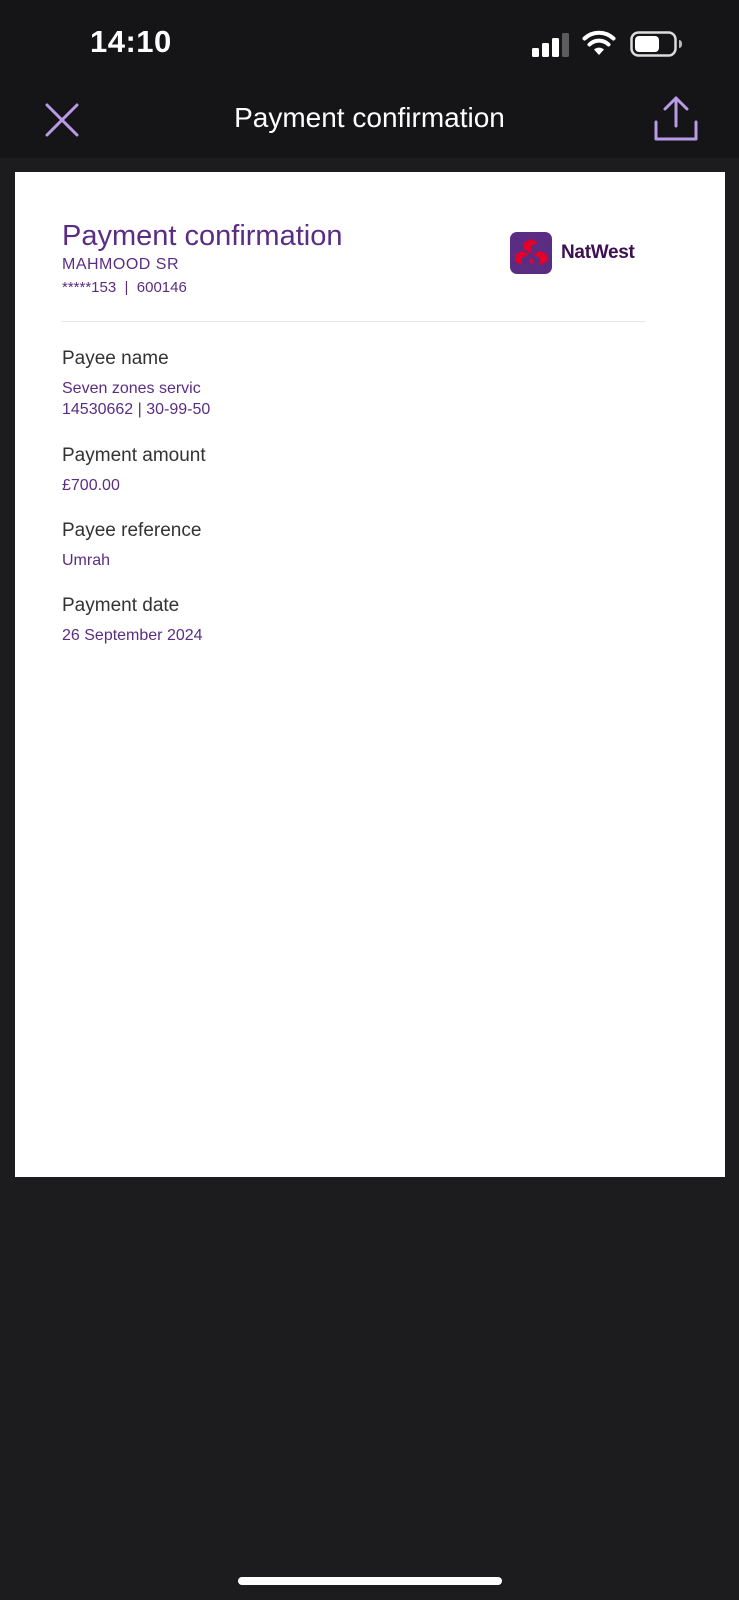 Image resolution: width=739 pixels, height=1600 pixels. What do you see at coordinates (86, 560) in the screenshot?
I see `payee-reference-value: Umrah` at bounding box center [86, 560].